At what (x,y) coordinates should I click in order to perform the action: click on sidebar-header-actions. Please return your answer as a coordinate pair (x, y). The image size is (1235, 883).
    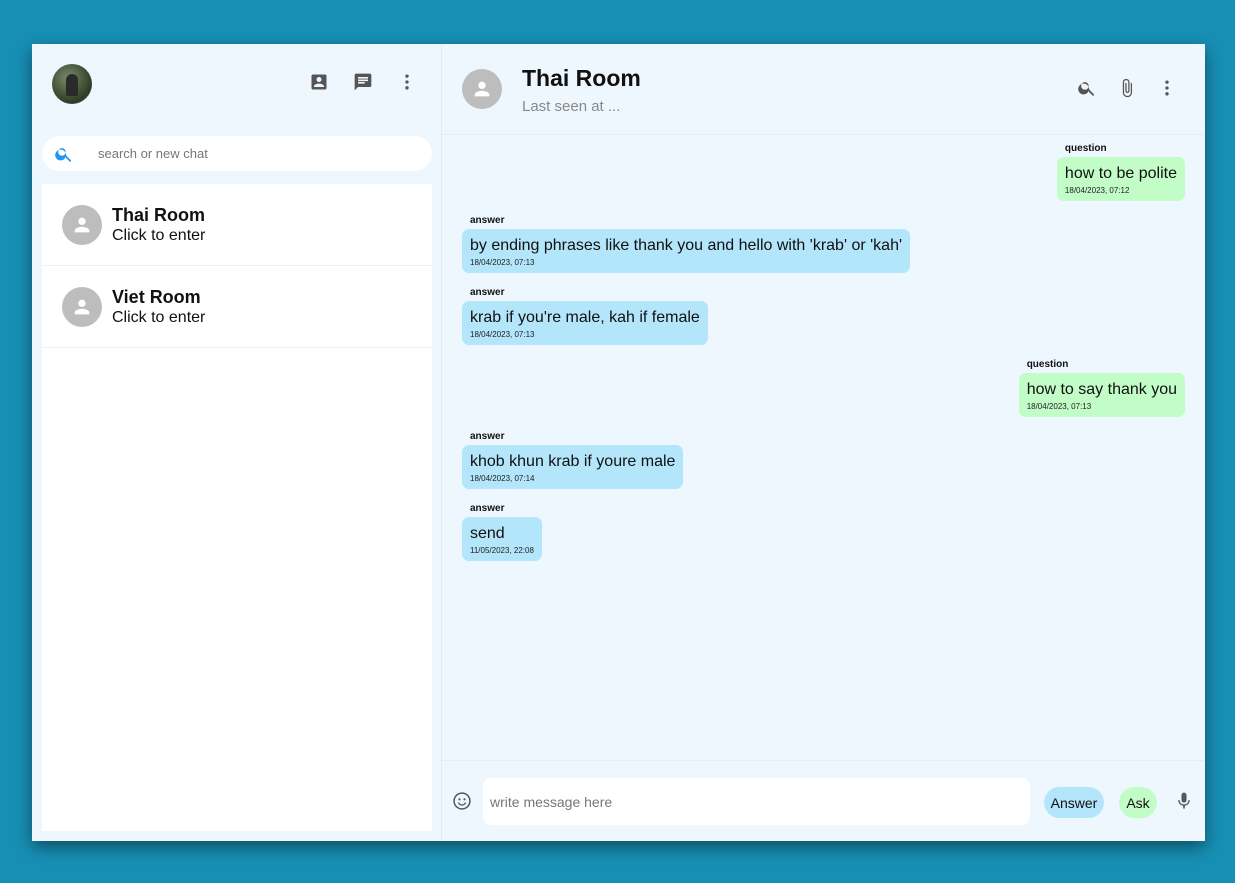
    Looking at the image, I should click on (363, 82).